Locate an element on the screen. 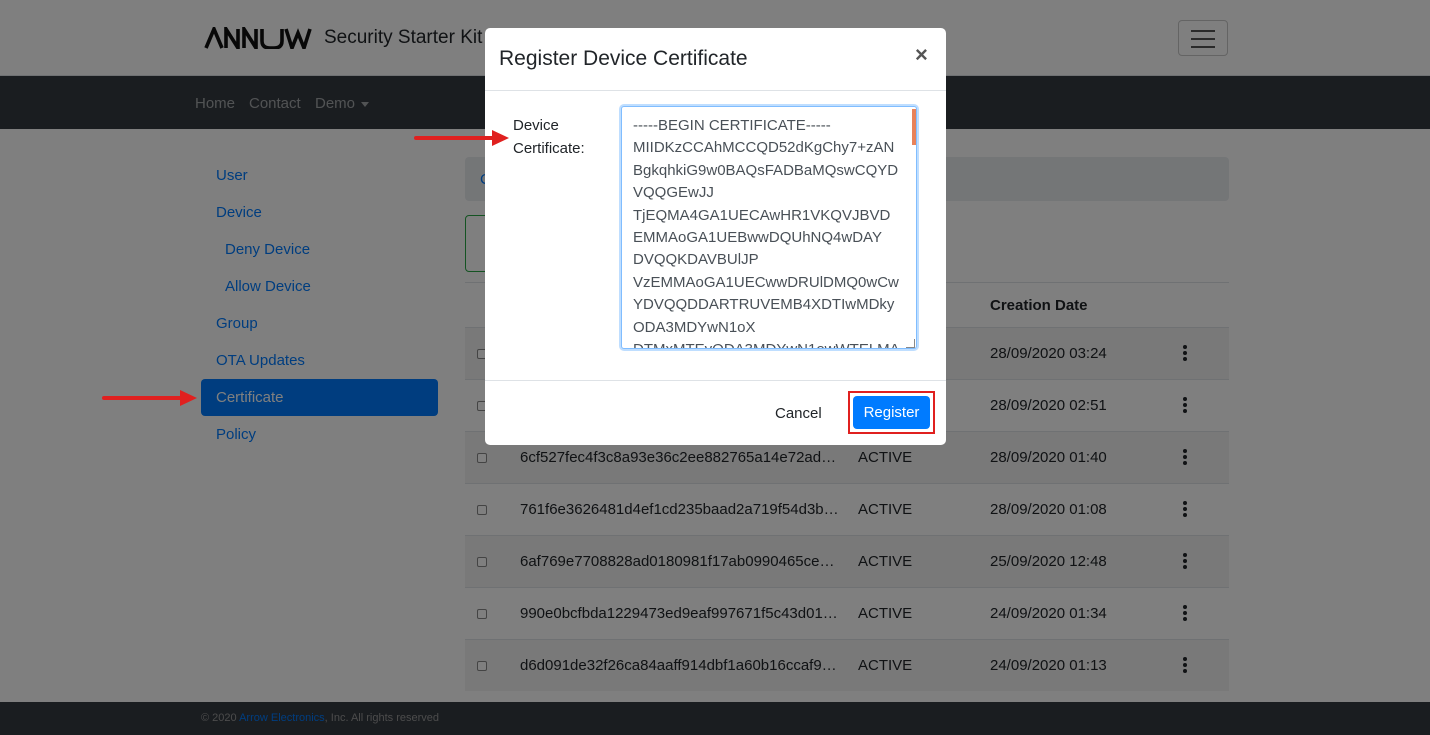 Image resolution: width=1430 pixels, height=735 pixels. register-highlight-box: Register is located at coordinates (891, 412).